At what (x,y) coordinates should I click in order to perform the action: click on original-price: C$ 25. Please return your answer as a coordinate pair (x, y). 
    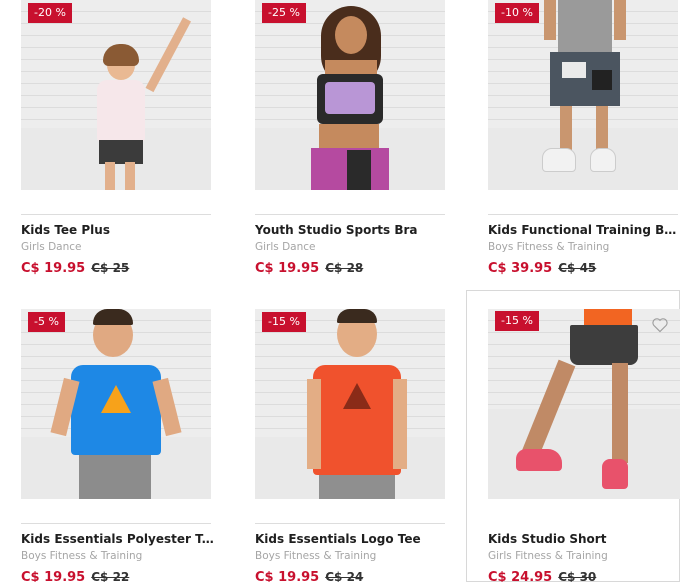
    Looking at the image, I should click on (110, 268).